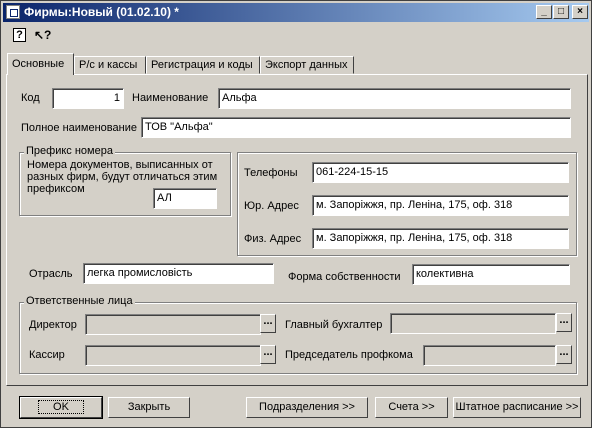 The height and width of the screenshot is (428, 592). What do you see at coordinates (271, 173) in the screenshot?
I see `phones-label: Телефоны` at bounding box center [271, 173].